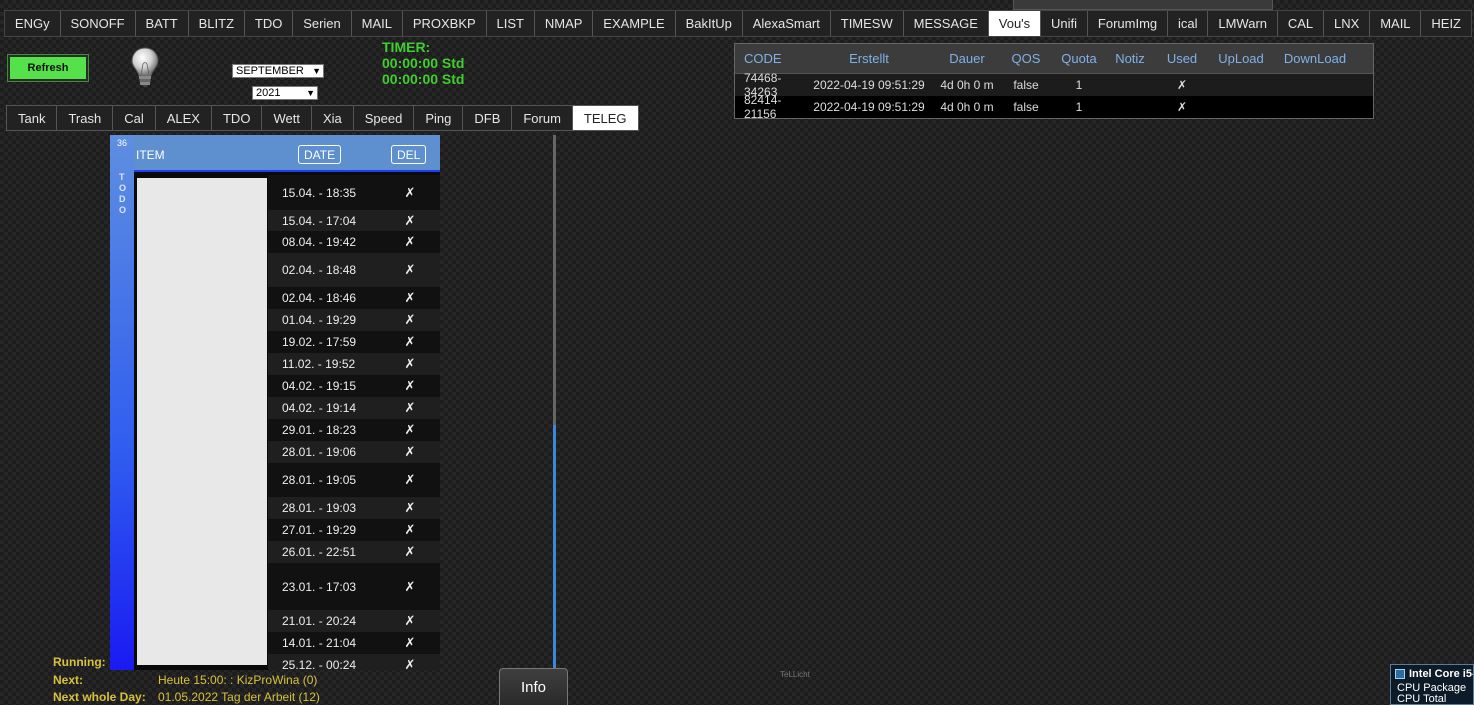 Image resolution: width=1474 pixels, height=705 pixels. Describe the element at coordinates (278, 71) in the screenshot. I see `month-select: SEPTEMBER ▼` at that location.